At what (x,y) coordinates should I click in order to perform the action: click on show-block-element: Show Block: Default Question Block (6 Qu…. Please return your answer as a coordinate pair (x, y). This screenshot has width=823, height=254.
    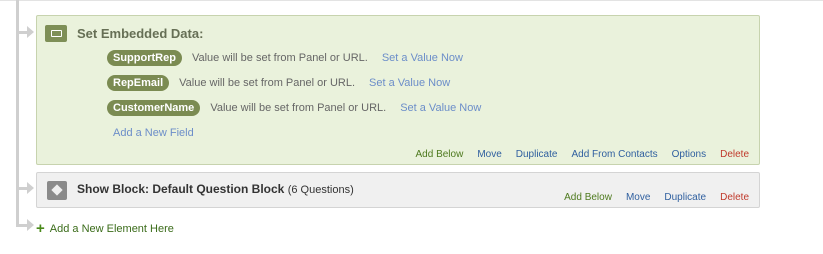
    Looking at the image, I should click on (398, 190).